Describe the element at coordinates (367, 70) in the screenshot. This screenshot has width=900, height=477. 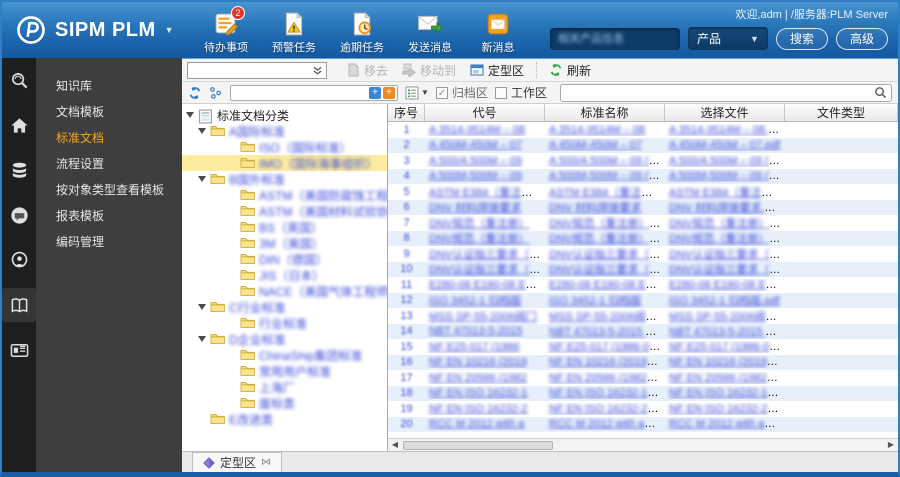
I see `remove-button: 移去` at that location.